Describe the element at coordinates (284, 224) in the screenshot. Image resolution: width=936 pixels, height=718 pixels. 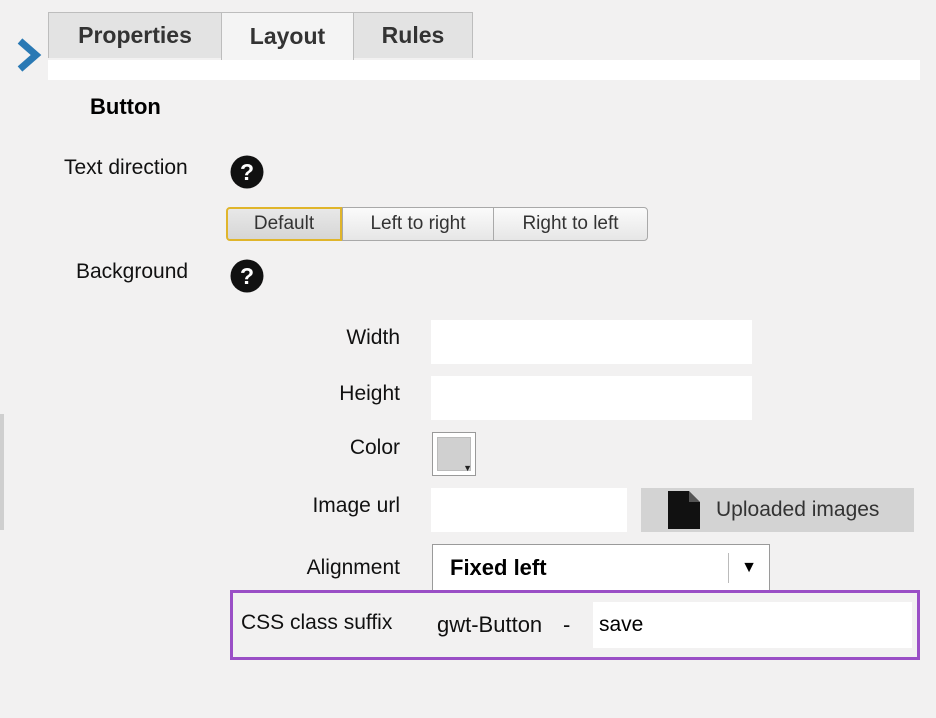
I see `text-direction-default-button: Default` at that location.